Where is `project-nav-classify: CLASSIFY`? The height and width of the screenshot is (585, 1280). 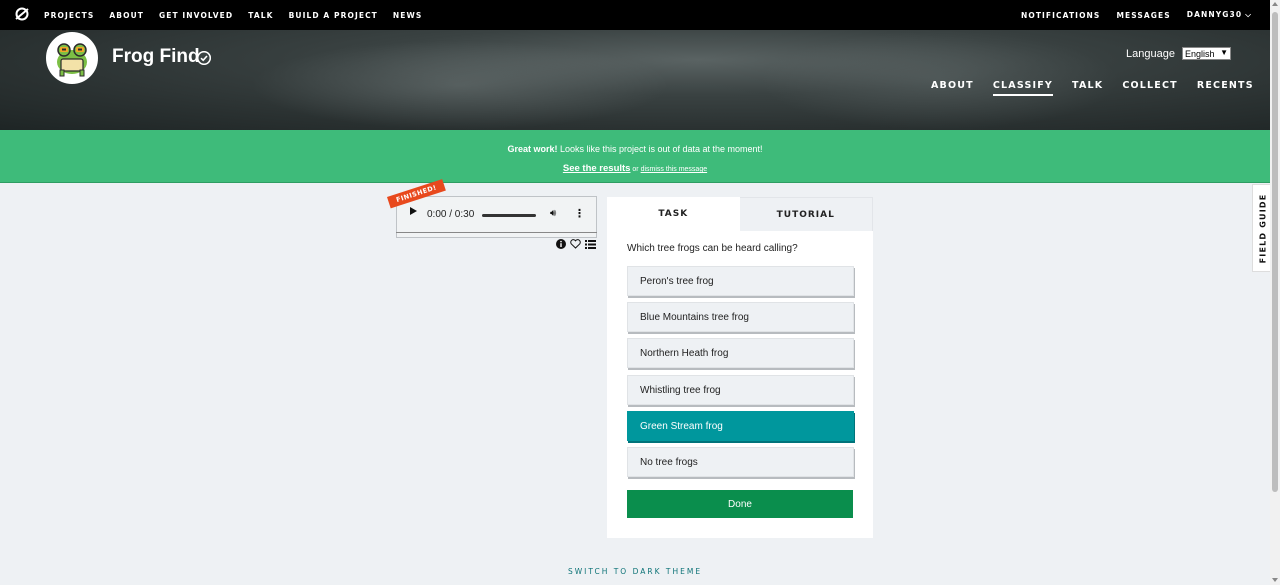
project-nav-classify: CLASSIFY is located at coordinates (1023, 88).